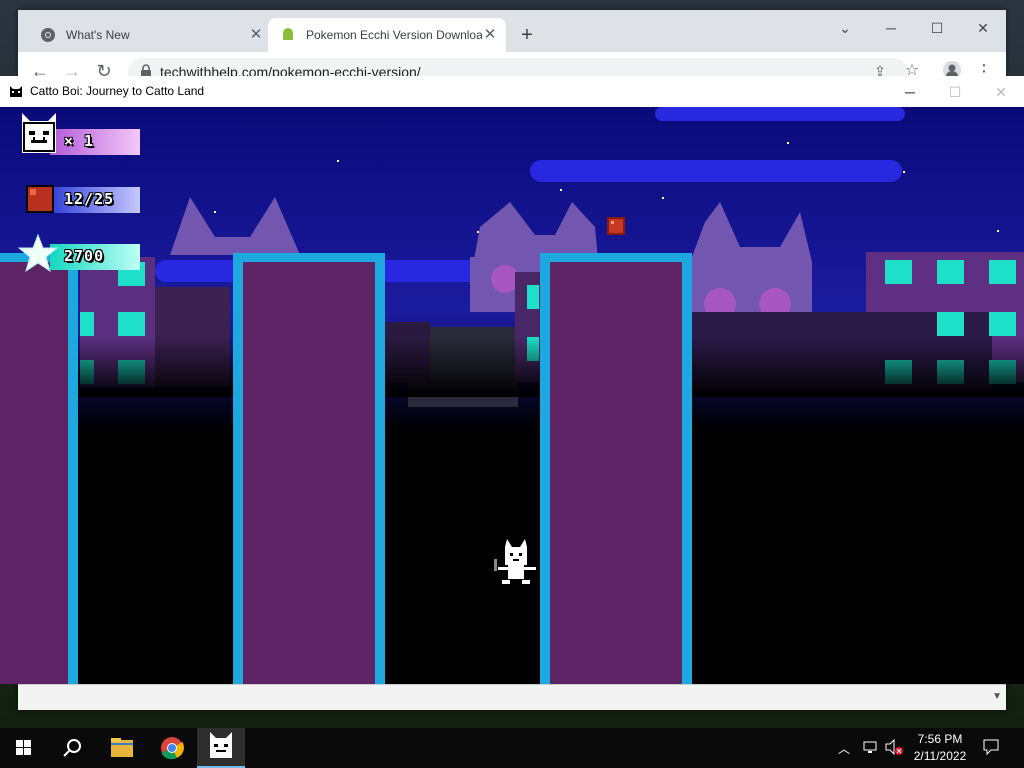 The height and width of the screenshot is (768, 1024). What do you see at coordinates (98, 35) in the screenshot?
I see `tab-title: What's New` at bounding box center [98, 35].